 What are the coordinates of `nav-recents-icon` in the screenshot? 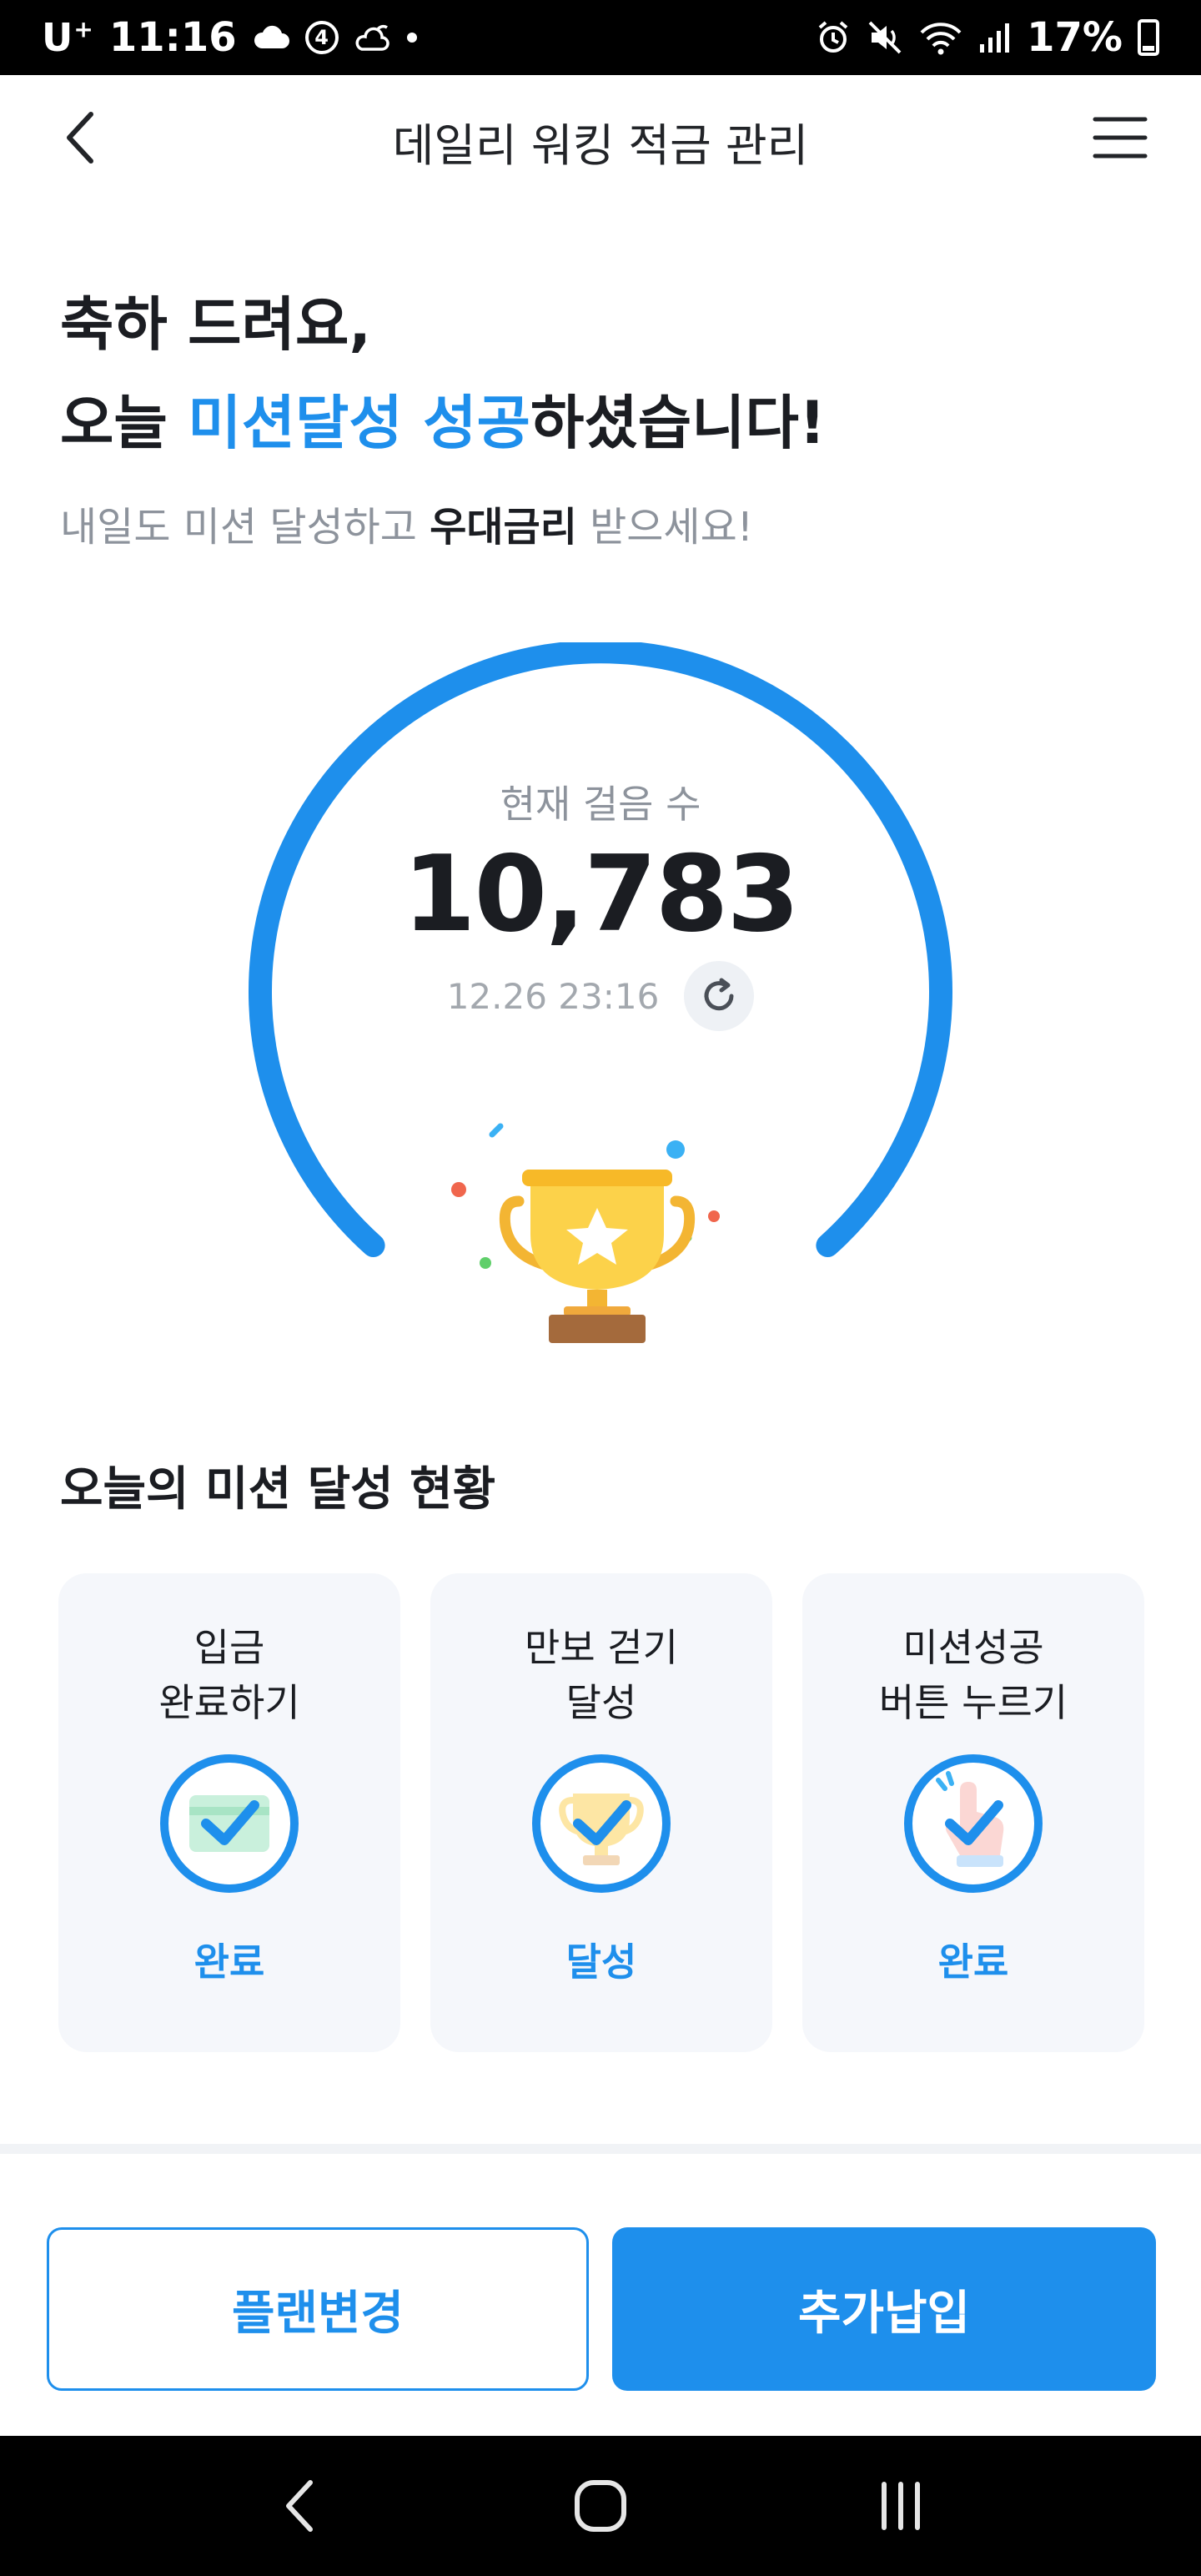 It's located at (901, 2506).